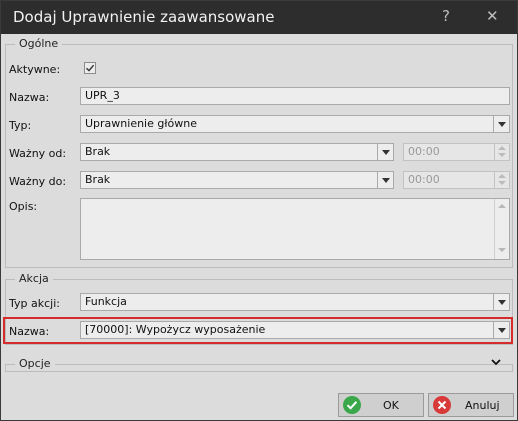  What do you see at coordinates (141, 123) in the screenshot?
I see `type-select-value: Uprawnienie główne` at bounding box center [141, 123].